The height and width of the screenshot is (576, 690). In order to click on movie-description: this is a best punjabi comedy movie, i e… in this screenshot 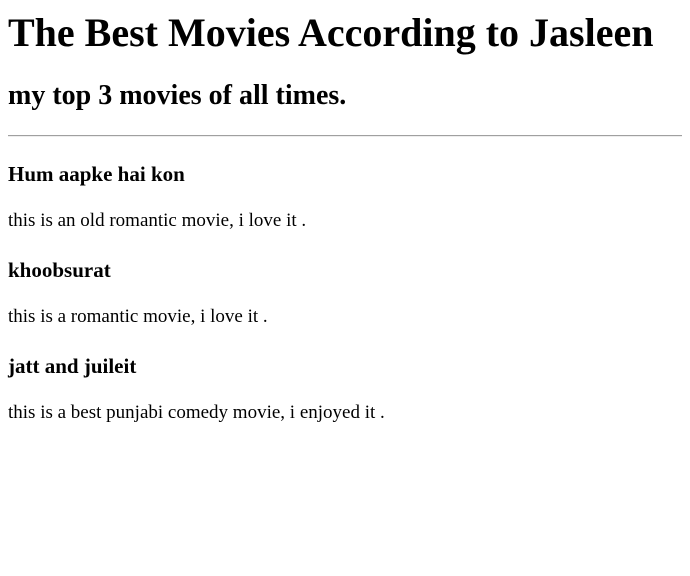, I will do `click(196, 412)`.